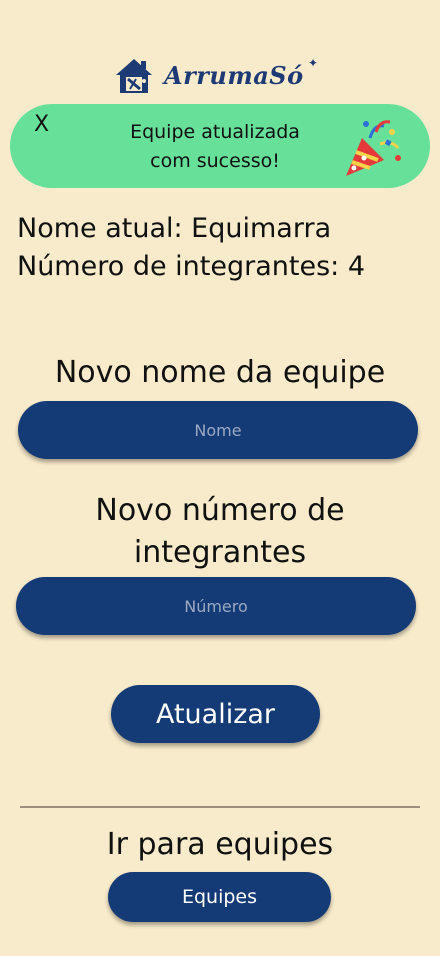 This screenshot has height=956, width=440. What do you see at coordinates (220, 372) in the screenshot?
I see `new-name-label: Novo nome da equipe` at bounding box center [220, 372].